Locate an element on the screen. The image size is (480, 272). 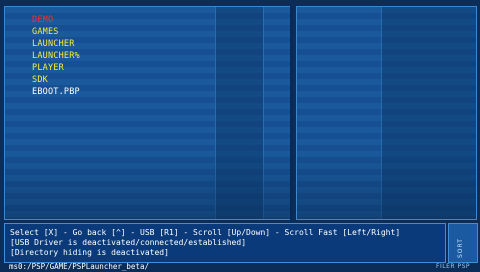
file-item: EBOOT.PBP is located at coordinates (56, 92).